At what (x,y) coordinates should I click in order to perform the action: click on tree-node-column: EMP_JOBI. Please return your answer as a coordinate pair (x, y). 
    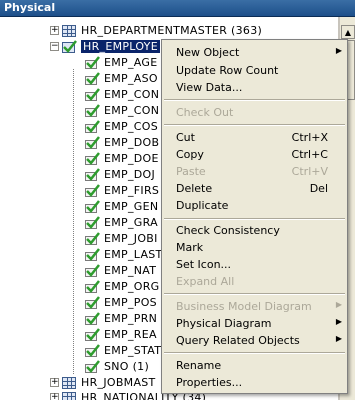
    Looking at the image, I should click on (121, 238).